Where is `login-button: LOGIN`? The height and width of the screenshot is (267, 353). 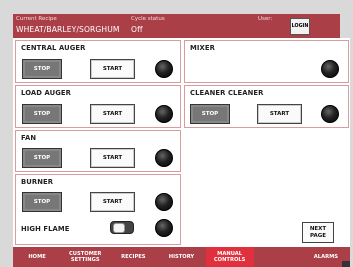 login-button: LOGIN is located at coordinates (300, 26).